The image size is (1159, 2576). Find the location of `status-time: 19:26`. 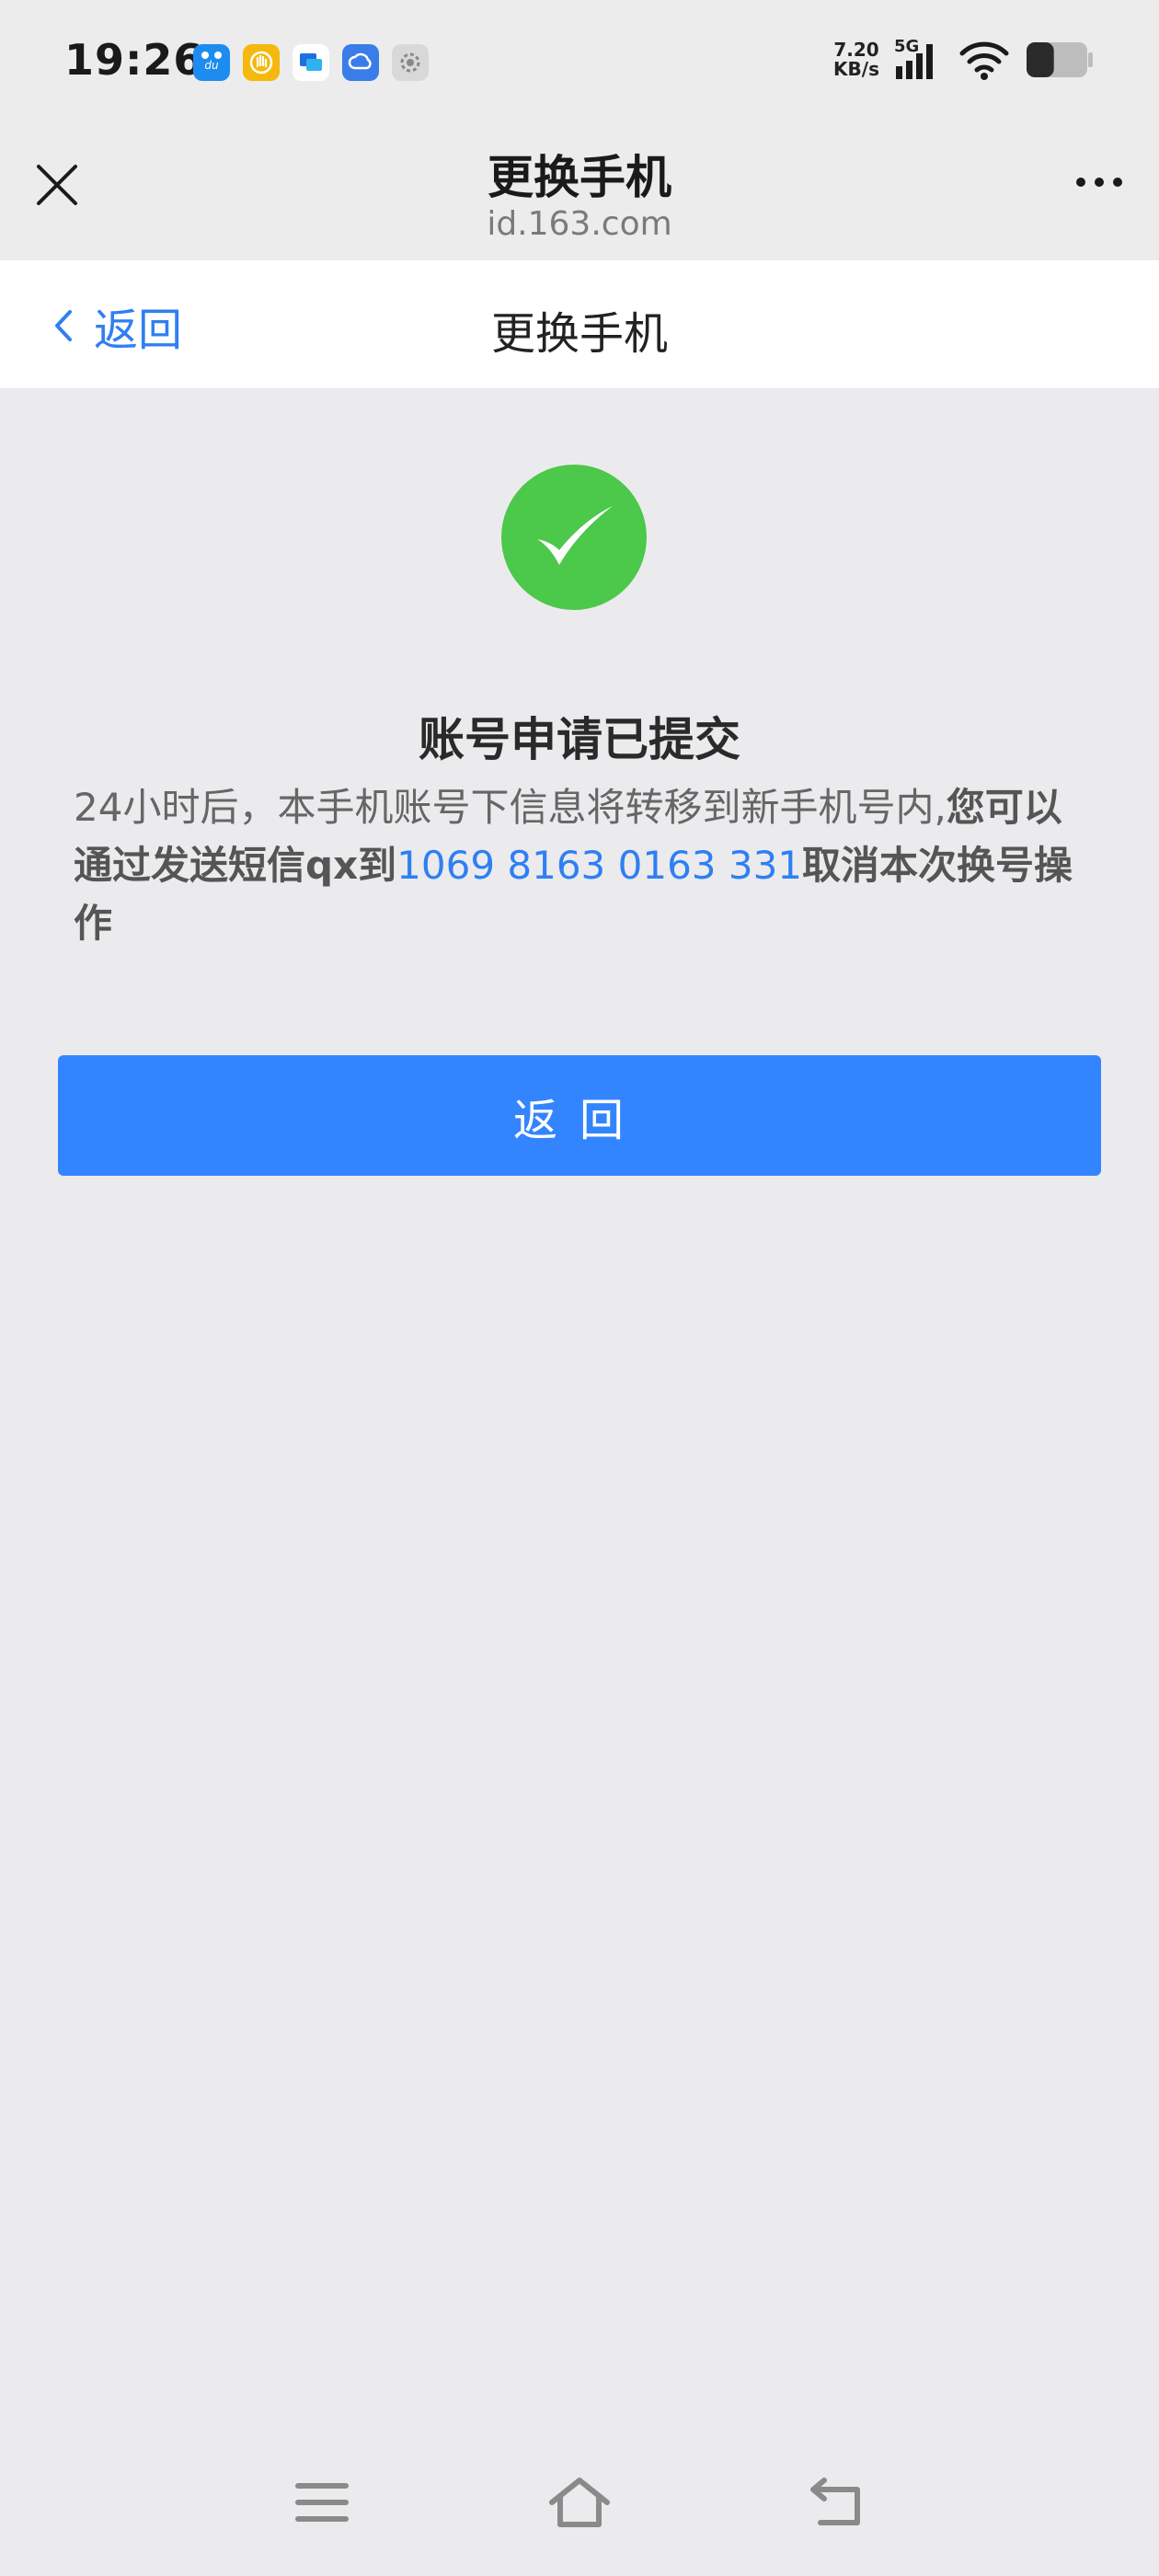

status-time: 19:26 is located at coordinates (134, 60).